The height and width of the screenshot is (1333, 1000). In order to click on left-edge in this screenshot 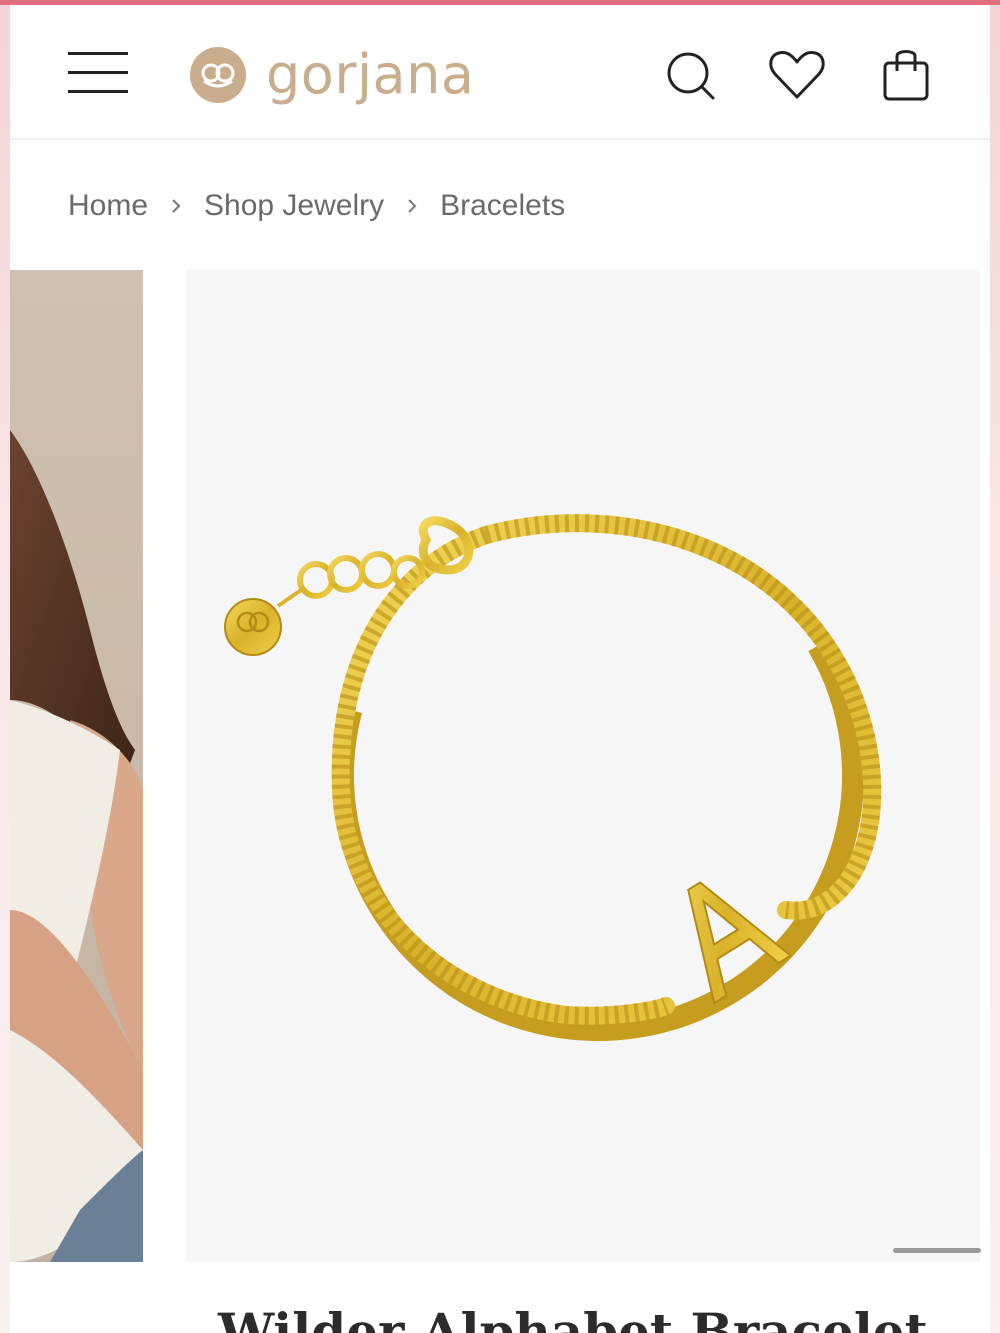, I will do `click(5, 669)`.